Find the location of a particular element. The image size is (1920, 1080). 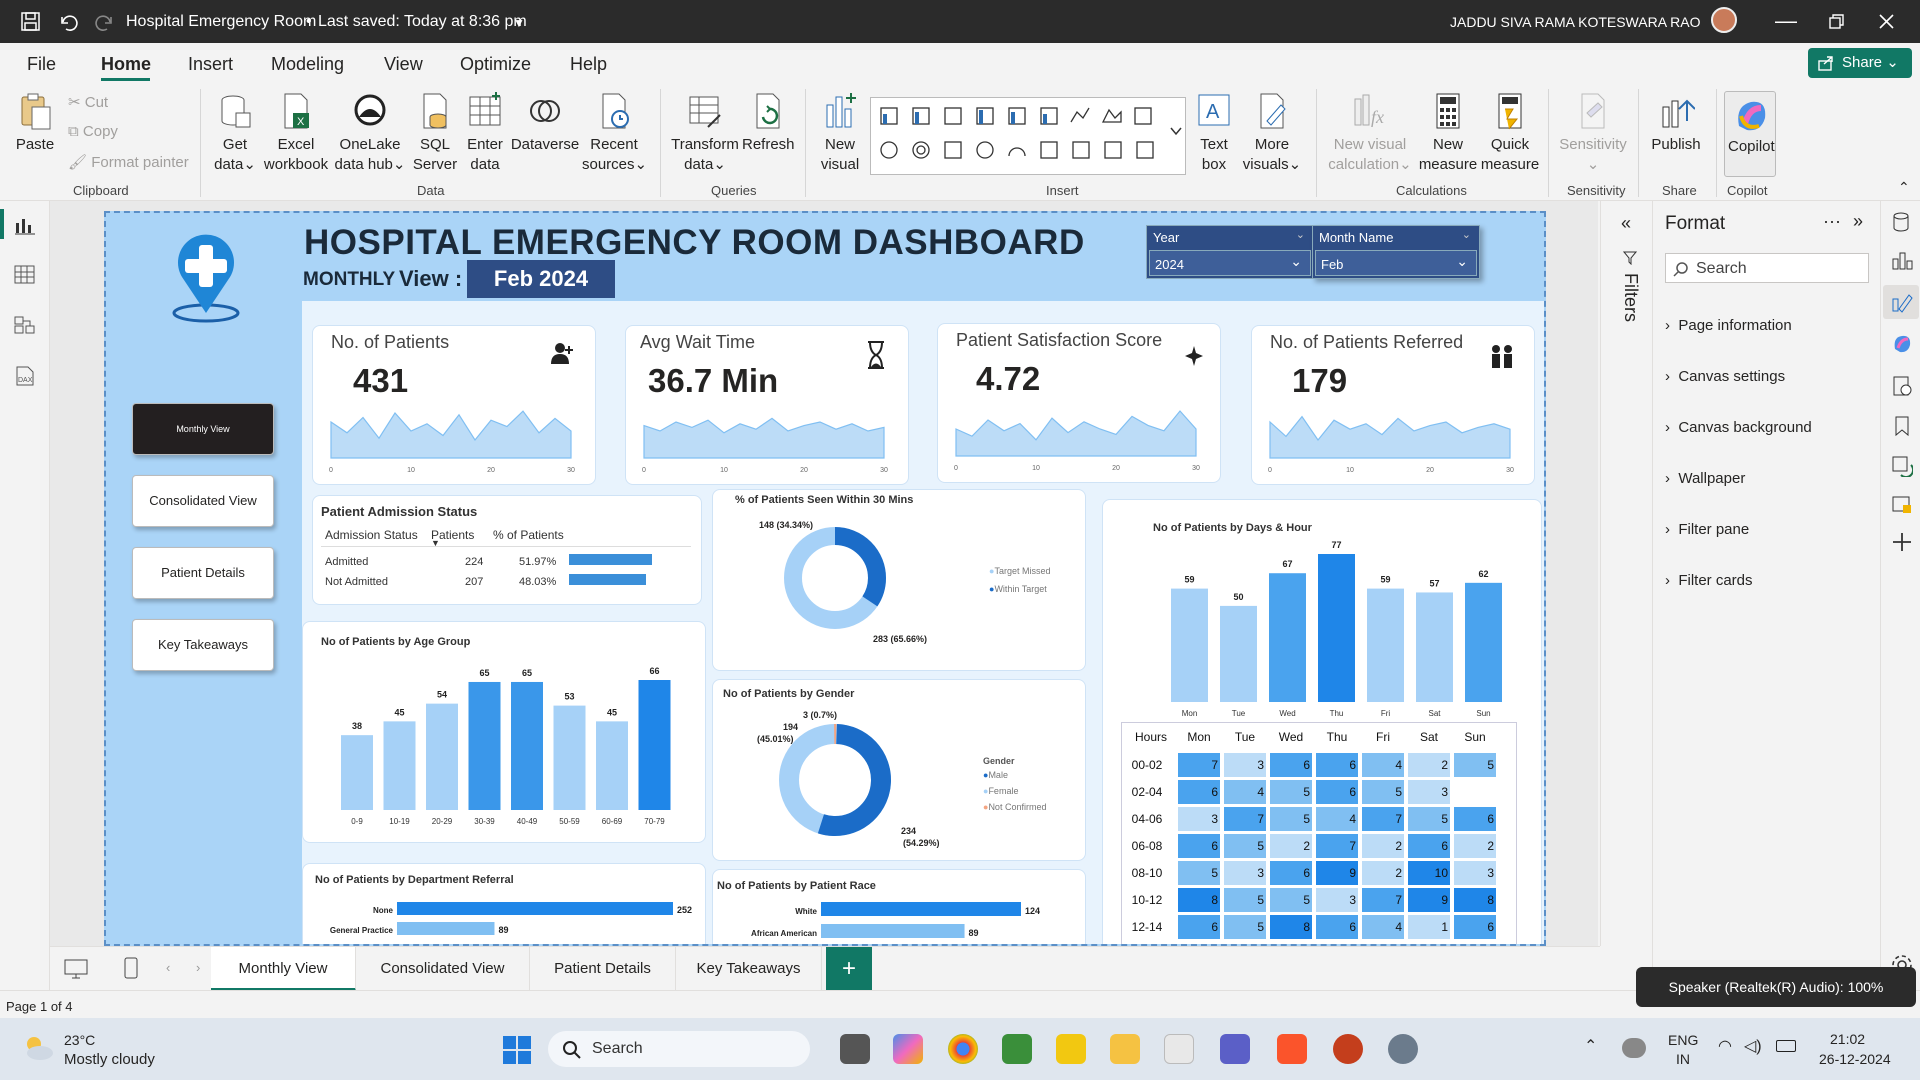

paste-button: Paste is located at coordinates (35, 123).